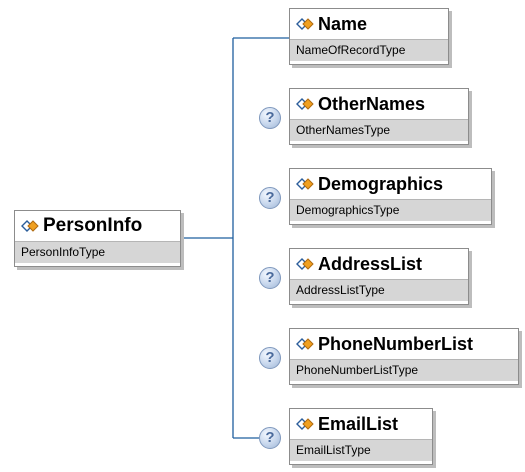 Image resolution: width=525 pixels, height=472 pixels. I want to click on element-box-emaillist: EmailList EmailListType, so click(361, 436).